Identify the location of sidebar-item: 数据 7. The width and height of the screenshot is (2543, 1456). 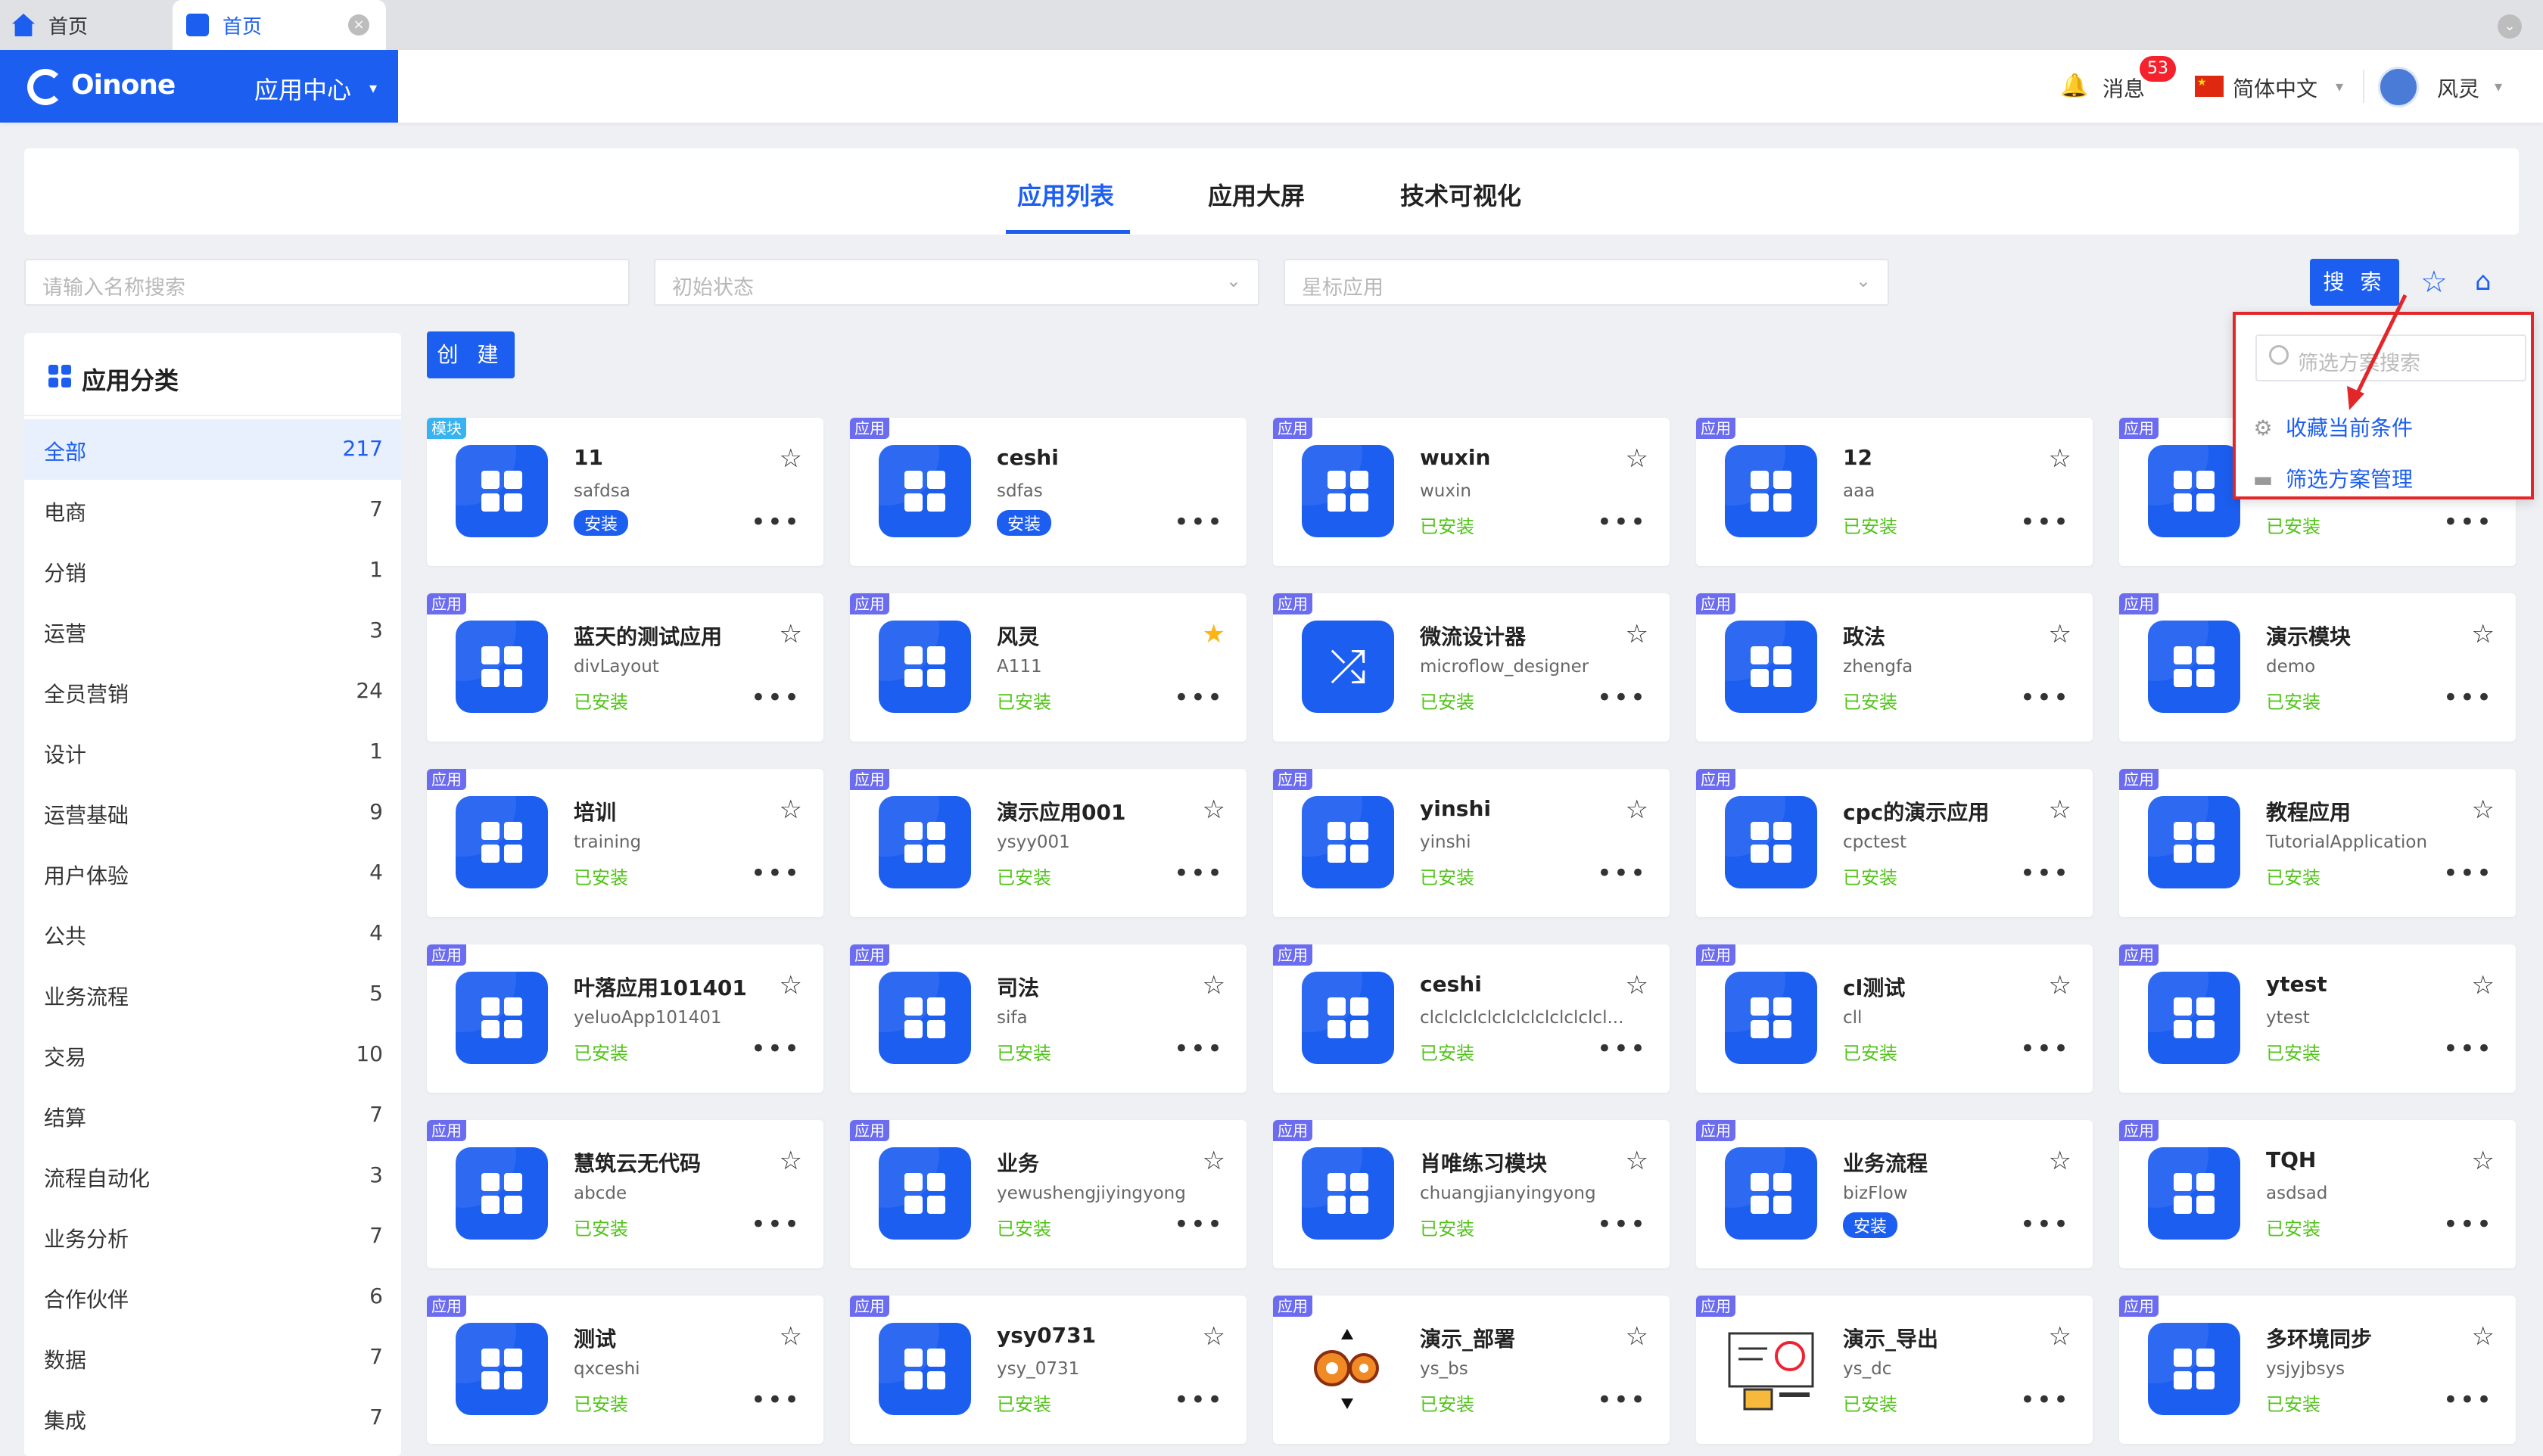
(212, 1358).